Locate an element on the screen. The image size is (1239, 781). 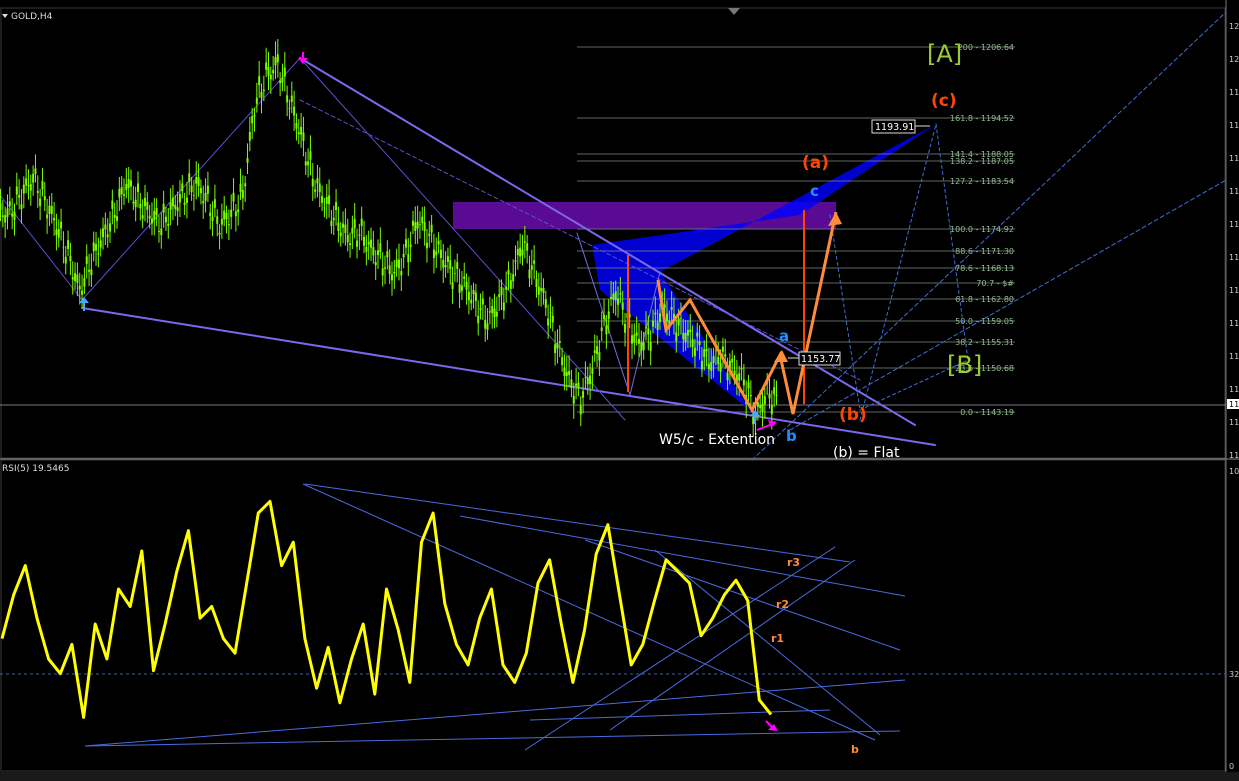
fib-level-label: 61.8 - 1162.80 is located at coordinates (984, 299).